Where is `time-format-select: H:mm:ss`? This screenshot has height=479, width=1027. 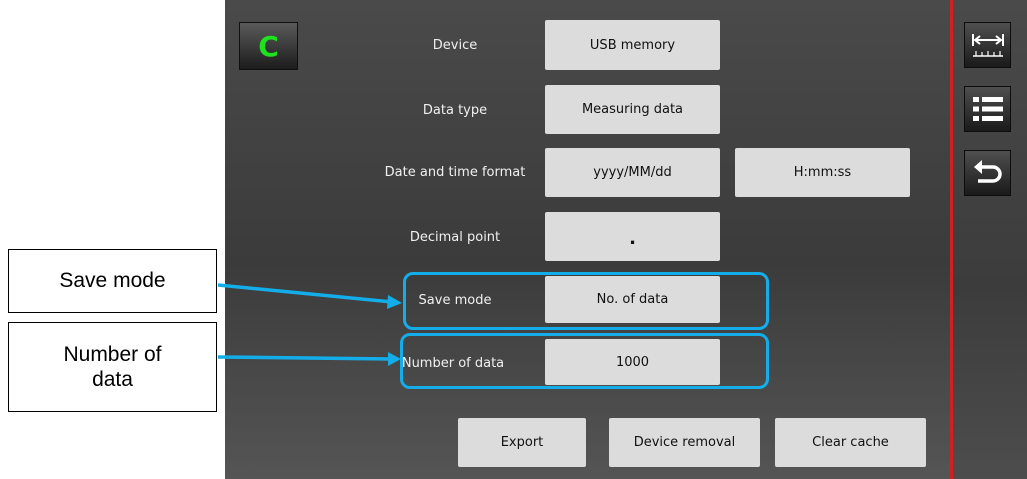
time-format-select: H:mm:ss is located at coordinates (822, 172).